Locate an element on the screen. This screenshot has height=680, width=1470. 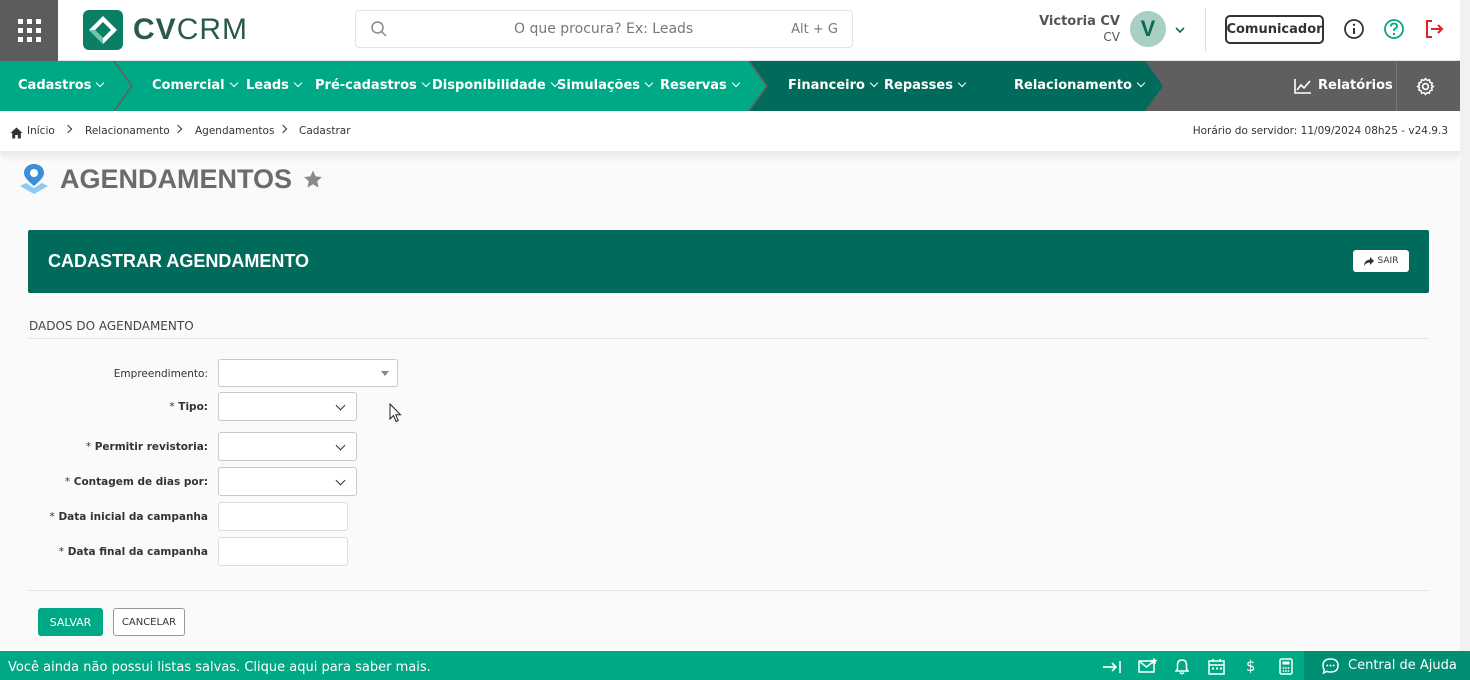
chart-line-icon is located at coordinates (1302, 86).